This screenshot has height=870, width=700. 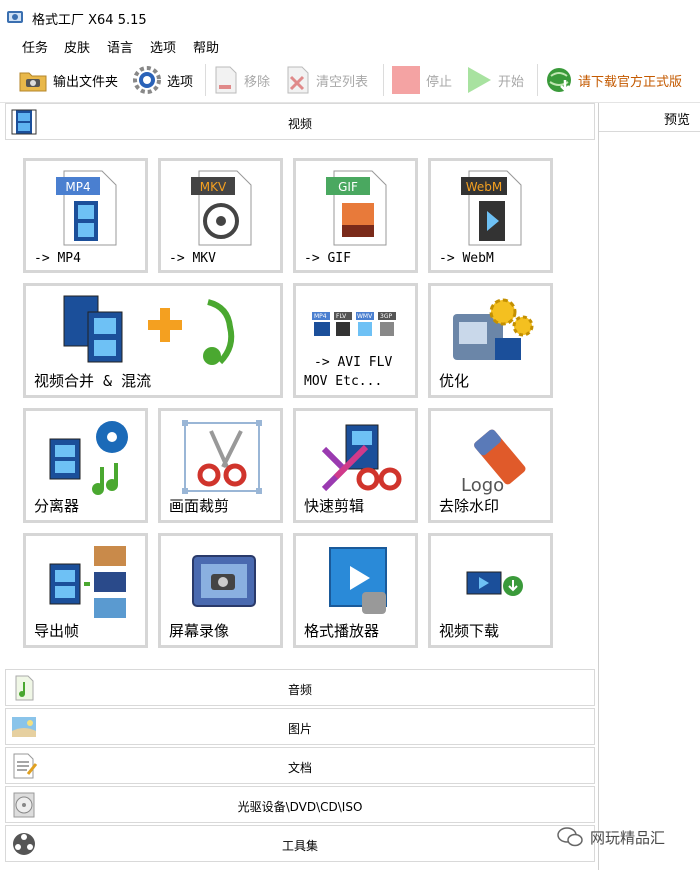 What do you see at coordinates (494, 583) in the screenshot?
I see `video-download-icon` at bounding box center [494, 583].